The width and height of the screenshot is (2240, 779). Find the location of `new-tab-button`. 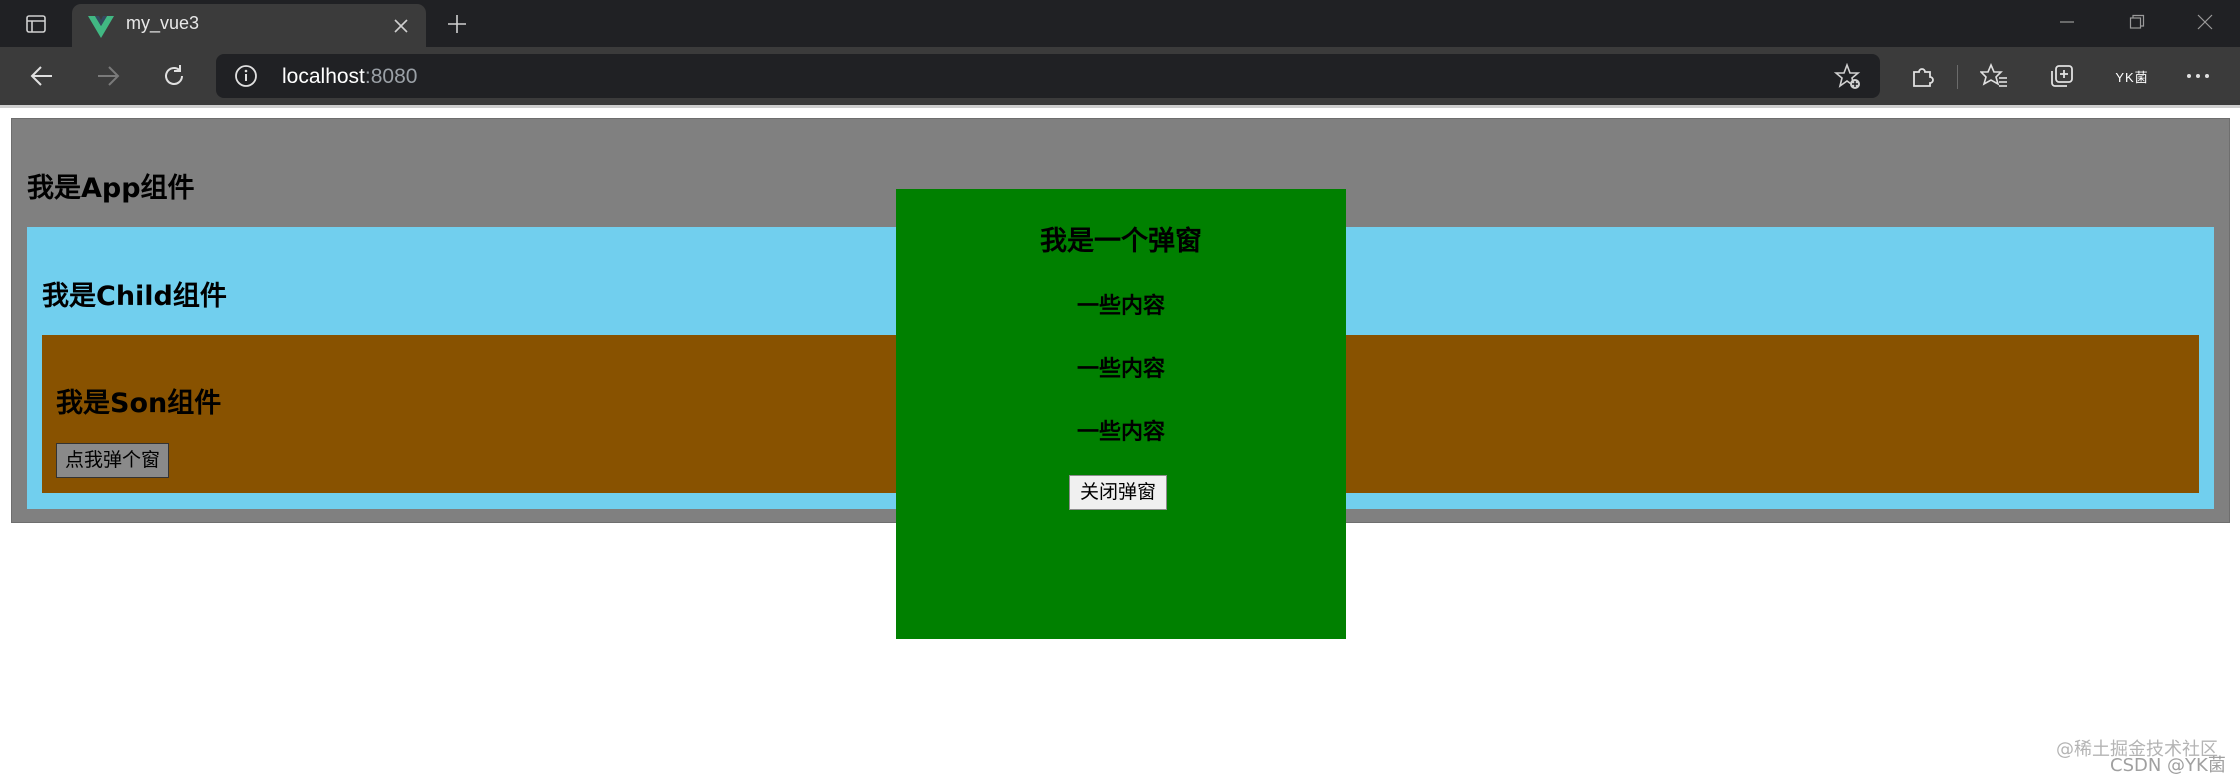

new-tab-button is located at coordinates (457, 24).